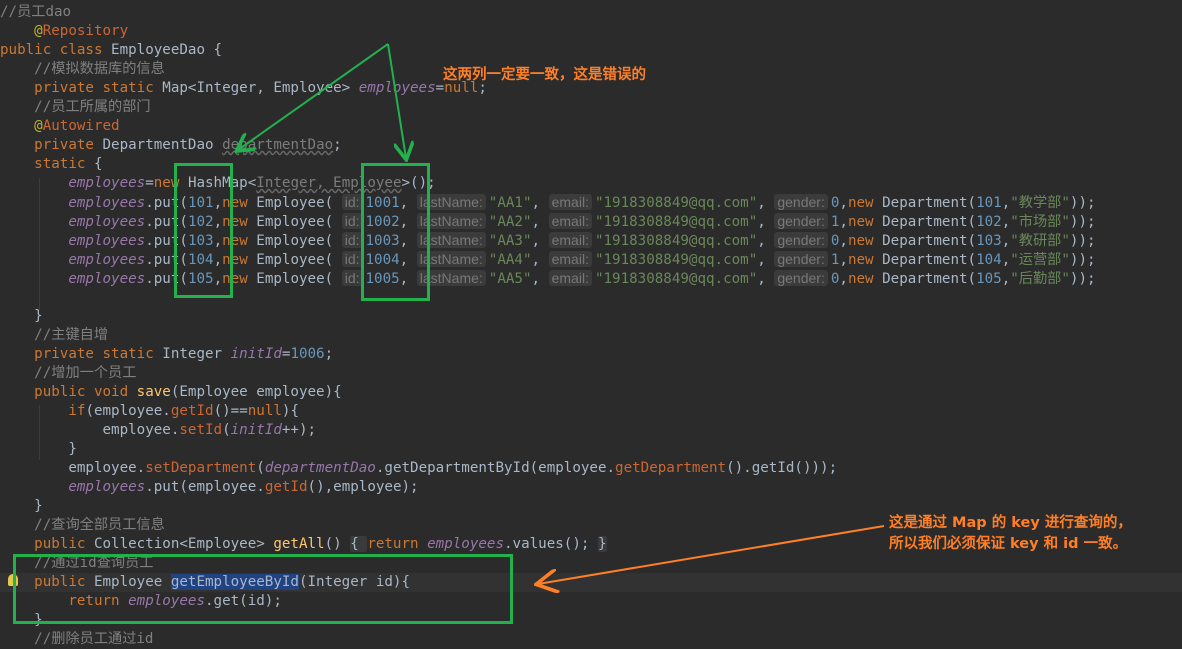 The height and width of the screenshot is (649, 1182). I want to click on note-map-key-query-1: 这是通过 Map 的 key 进行查询的，, so click(1010, 523).